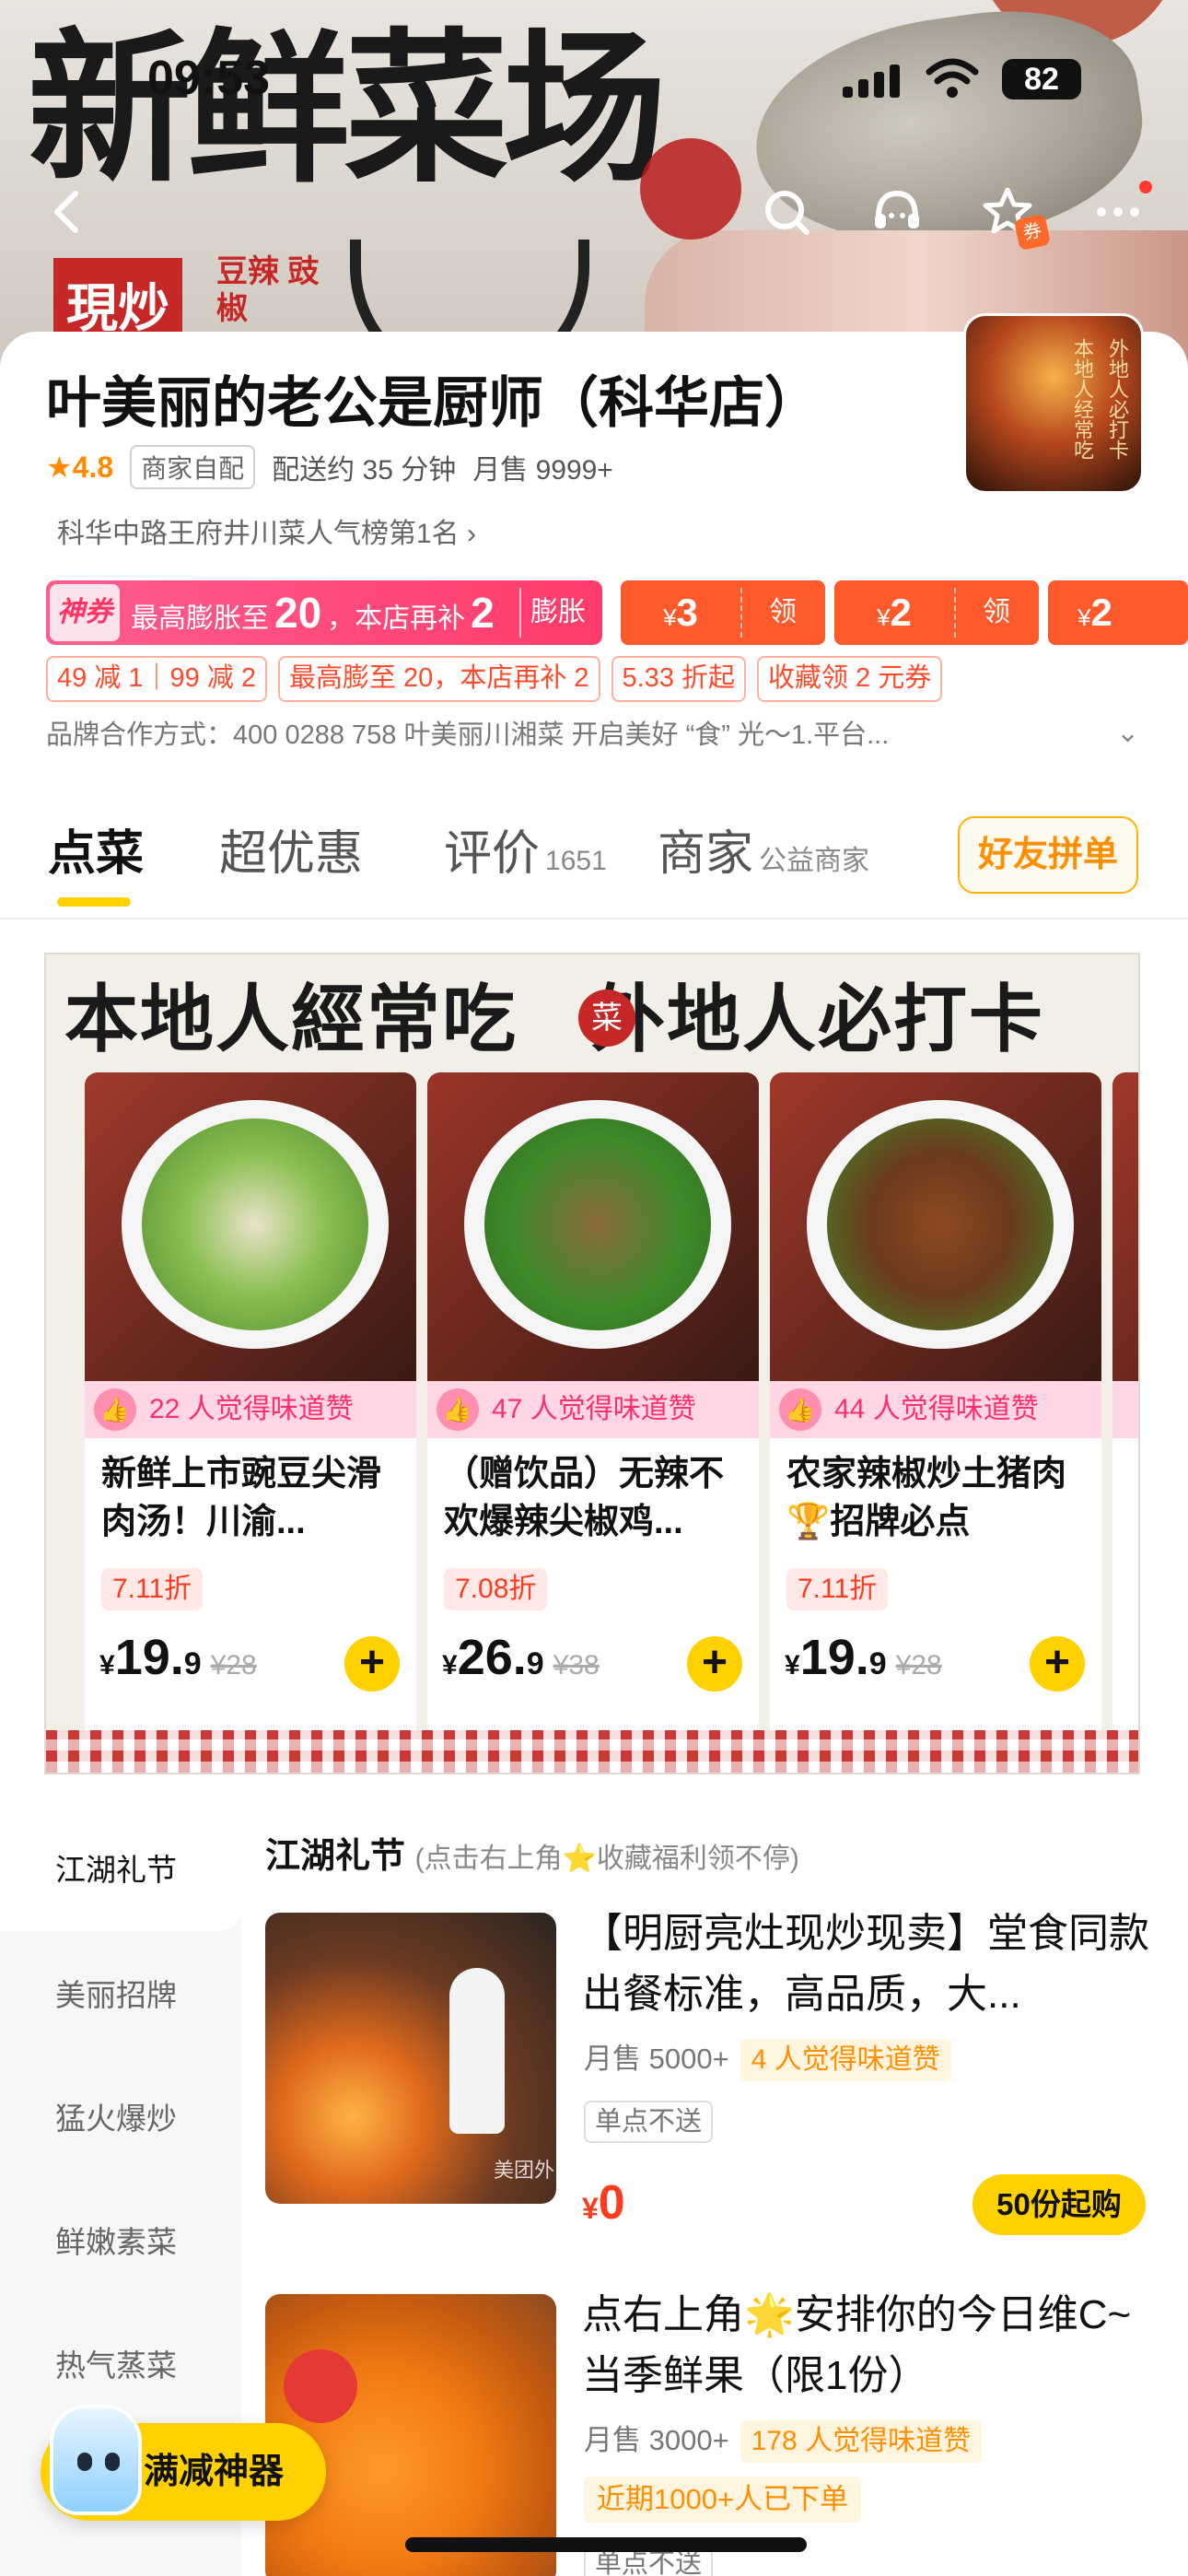 This screenshot has height=2576, width=1188. What do you see at coordinates (542, 470) in the screenshot?
I see `monthly-sales: 月售 9999+` at bounding box center [542, 470].